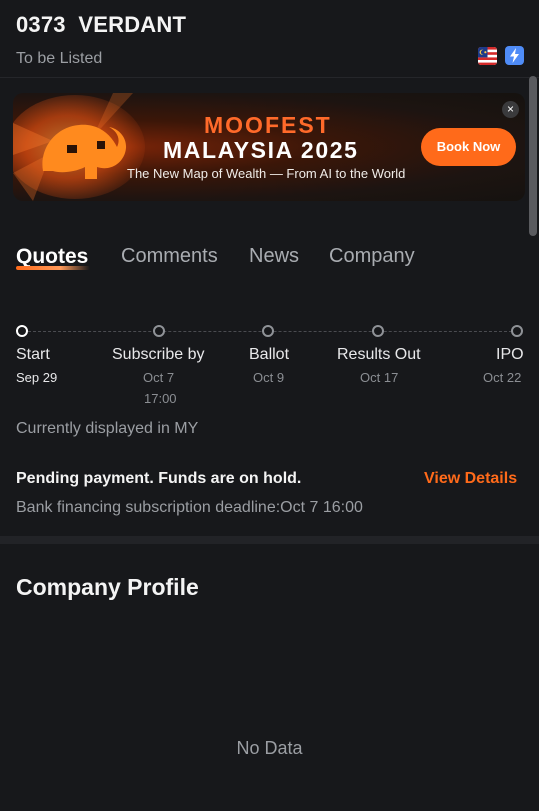 The width and height of the screenshot is (539, 811). Describe the element at coordinates (378, 331) in the screenshot. I see `timeline-dot-results` at that location.